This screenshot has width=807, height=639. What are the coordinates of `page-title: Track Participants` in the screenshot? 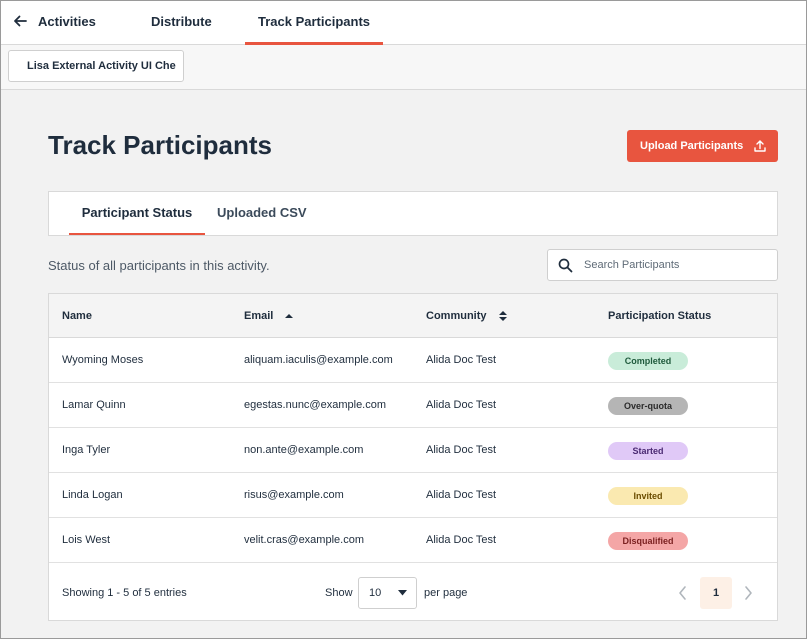 It's located at (160, 145).